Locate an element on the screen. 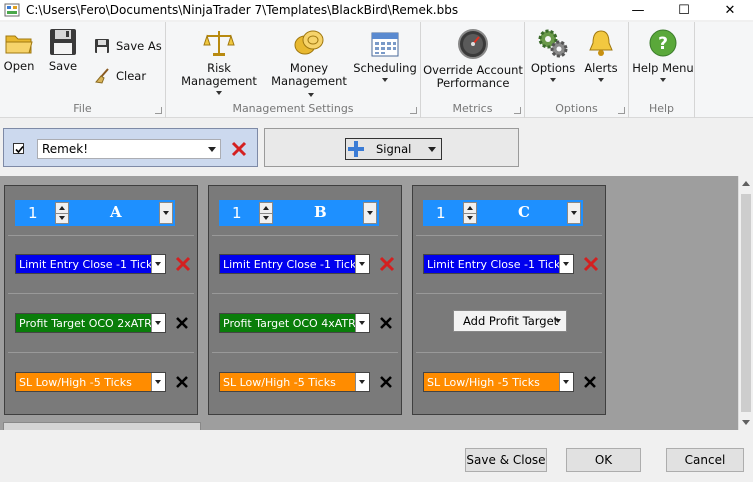 This screenshot has height=482, width=753. gauge-icon is located at coordinates (473, 44).